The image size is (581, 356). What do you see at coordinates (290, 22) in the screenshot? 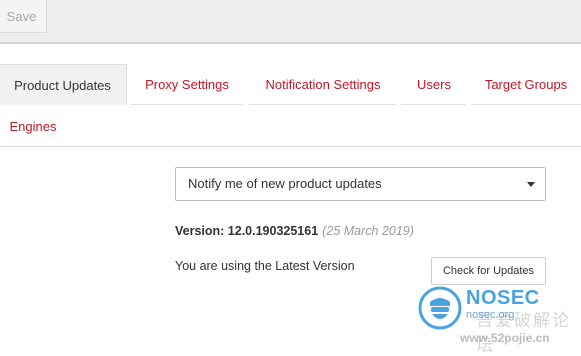
I see `toolbar: Save` at bounding box center [290, 22].